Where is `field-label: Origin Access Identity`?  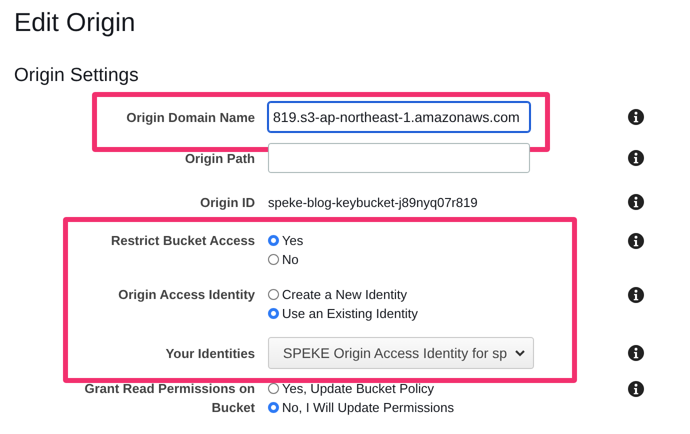 field-label: Origin Access Identity is located at coordinates (186, 295).